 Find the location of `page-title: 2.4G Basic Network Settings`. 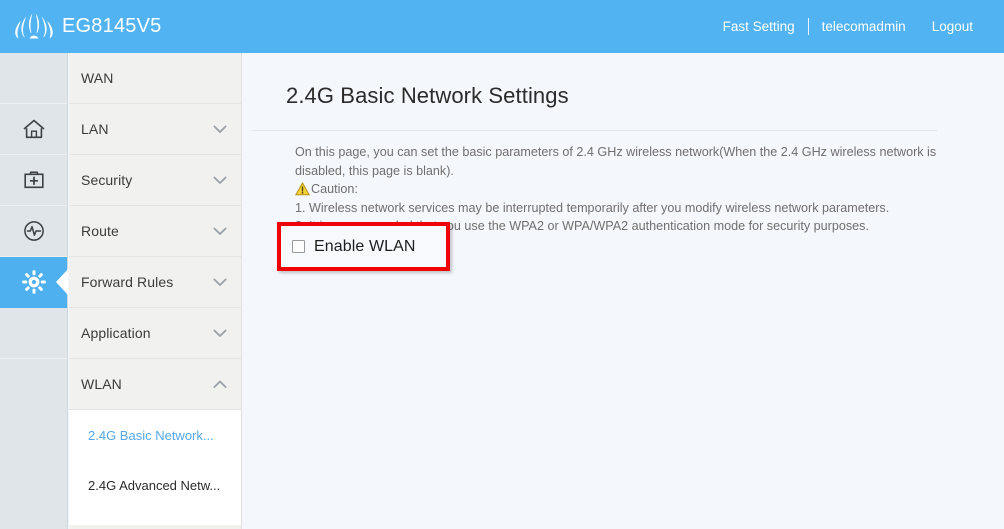

page-title: 2.4G Basic Network Settings is located at coordinates (427, 95).